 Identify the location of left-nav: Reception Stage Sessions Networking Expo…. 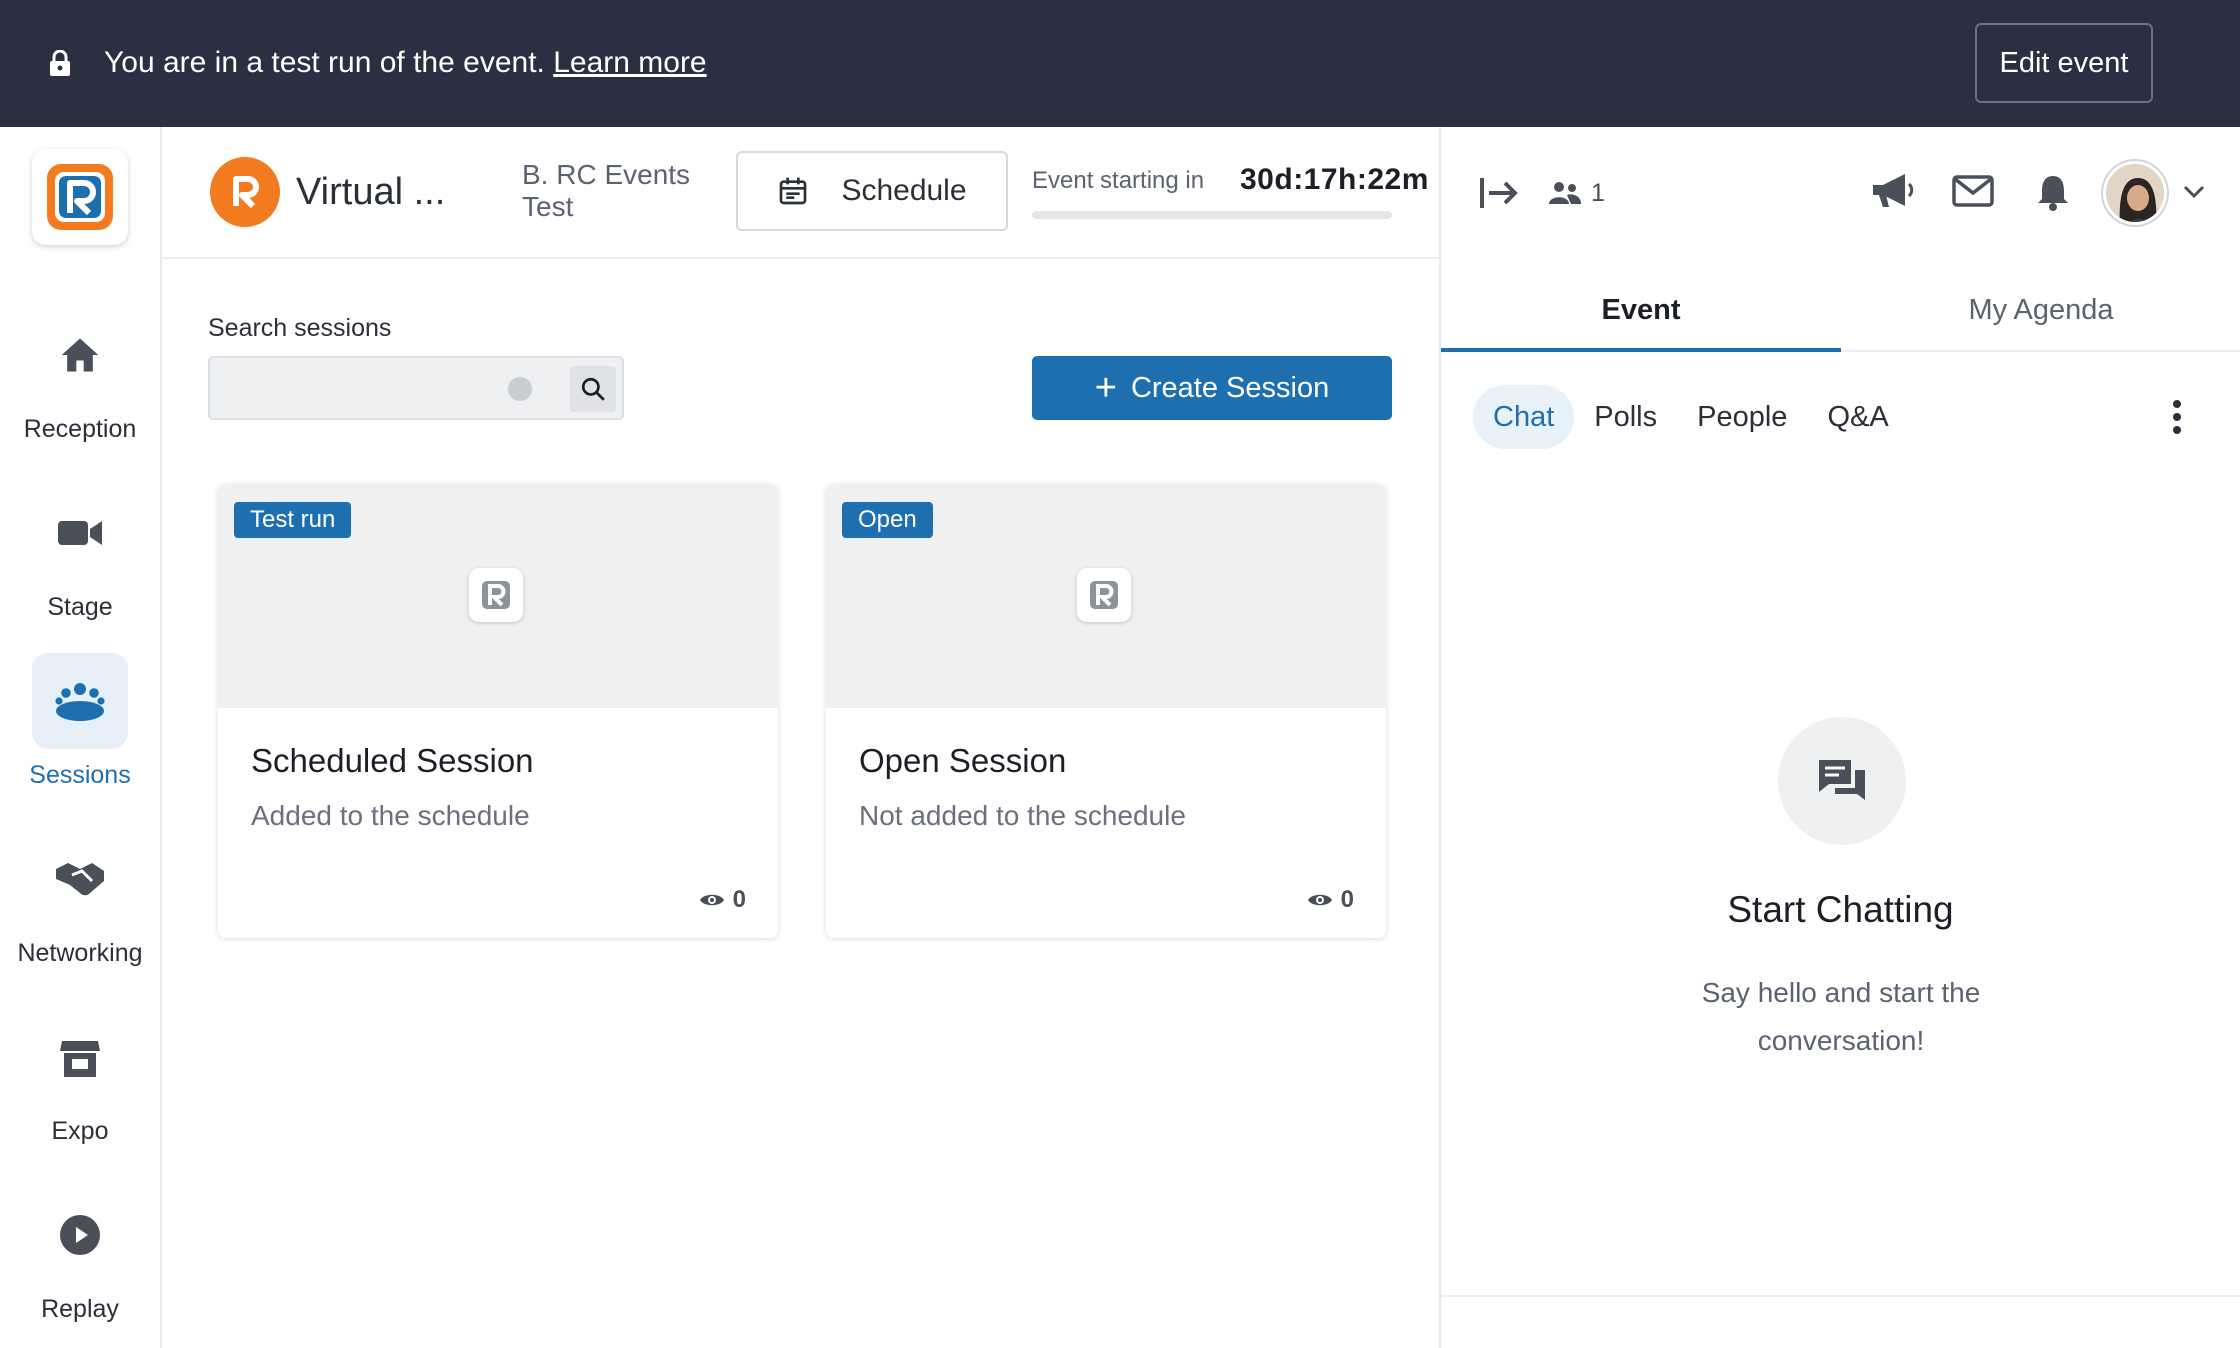
(81, 737).